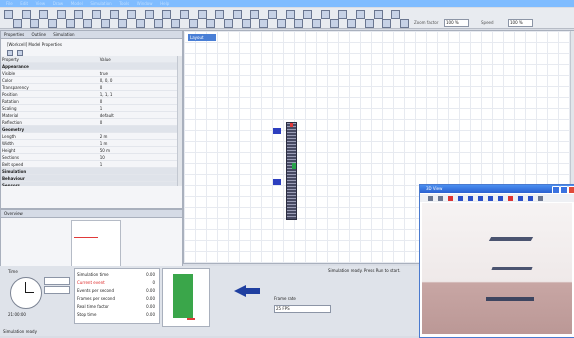 This screenshot has width=574, height=338. What do you see at coordinates (91, 101) in the screenshot?
I see `property-row: Rotation 0` at bounding box center [91, 101].